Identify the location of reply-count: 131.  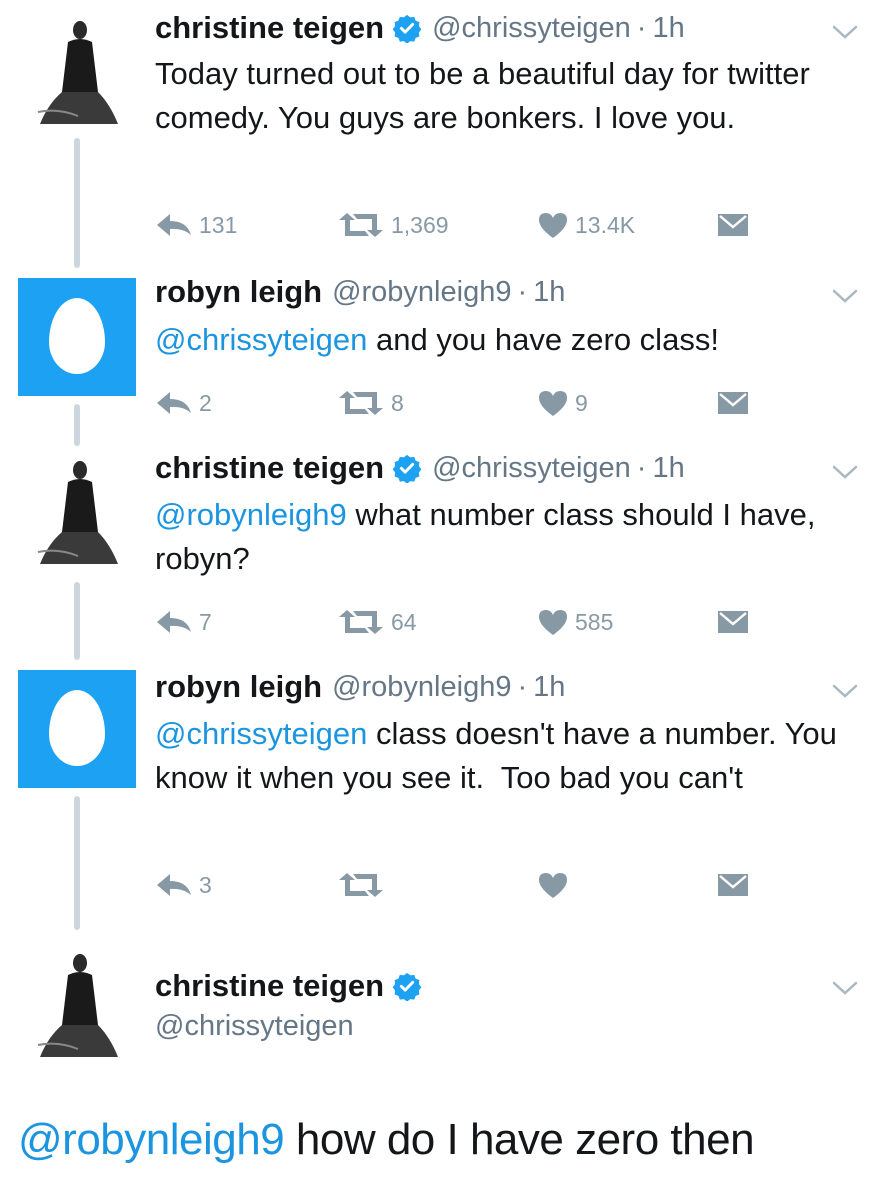
(218, 224).